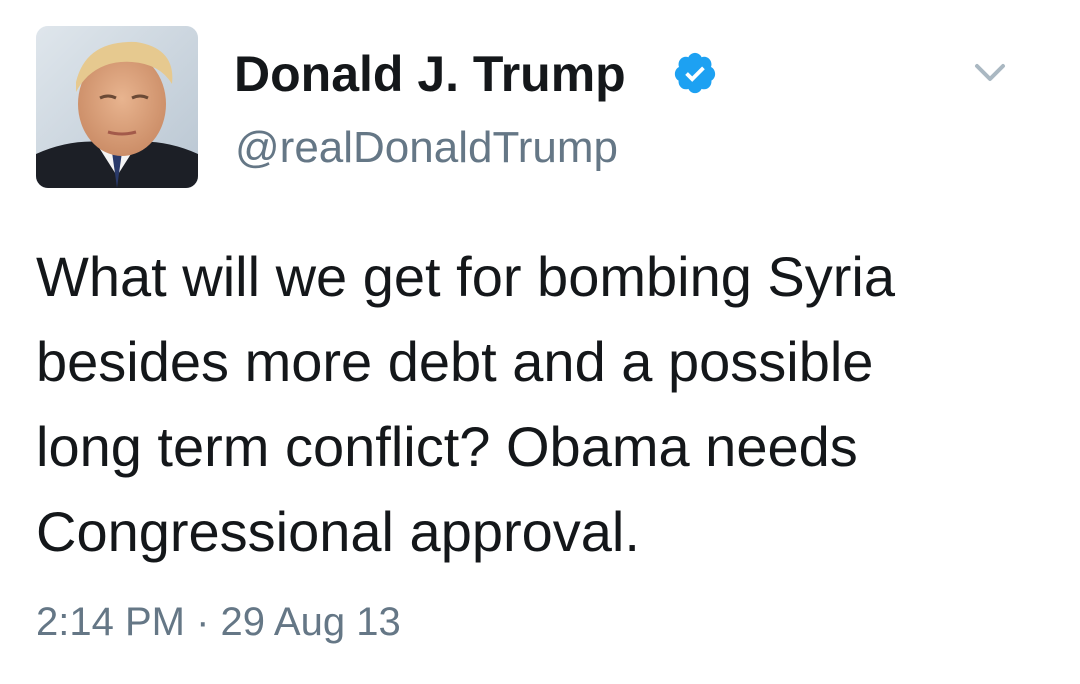 Image resolution: width=1080 pixels, height=684 pixels. What do you see at coordinates (218, 622) in the screenshot?
I see `tweet-timestamp: 2:14 PM · 29 Aug 13` at bounding box center [218, 622].